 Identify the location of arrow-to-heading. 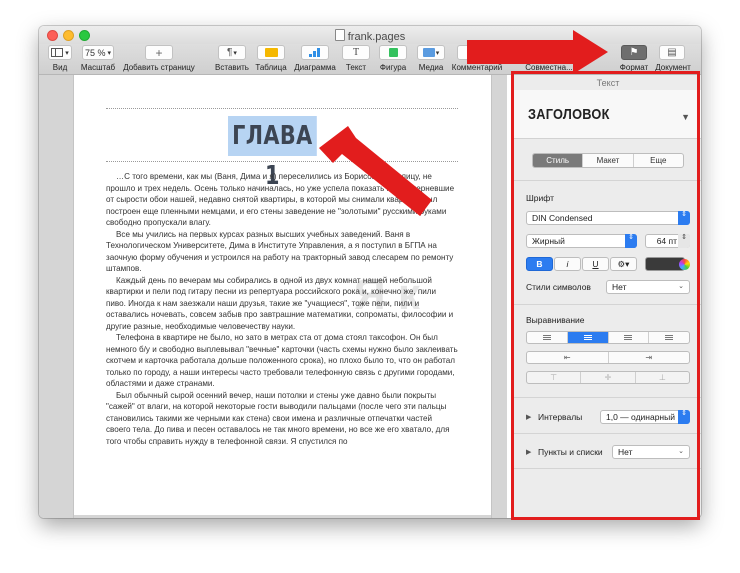
(375, 171).